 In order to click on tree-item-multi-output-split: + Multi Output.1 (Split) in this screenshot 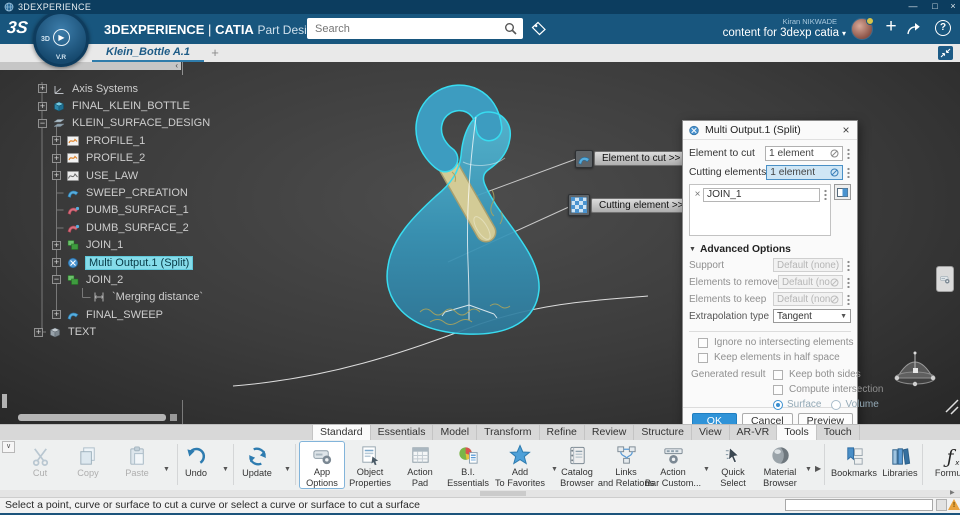, I will do `click(105, 262)`.